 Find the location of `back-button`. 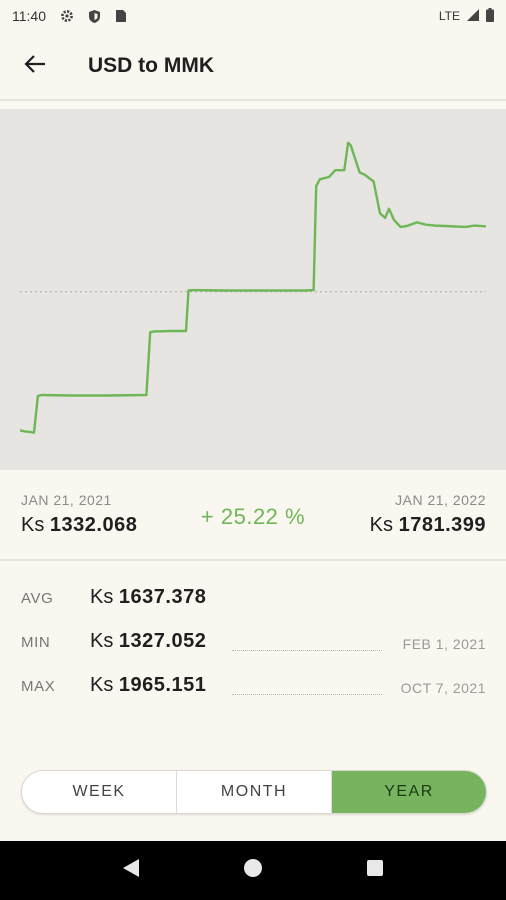

back-button is located at coordinates (35, 66).